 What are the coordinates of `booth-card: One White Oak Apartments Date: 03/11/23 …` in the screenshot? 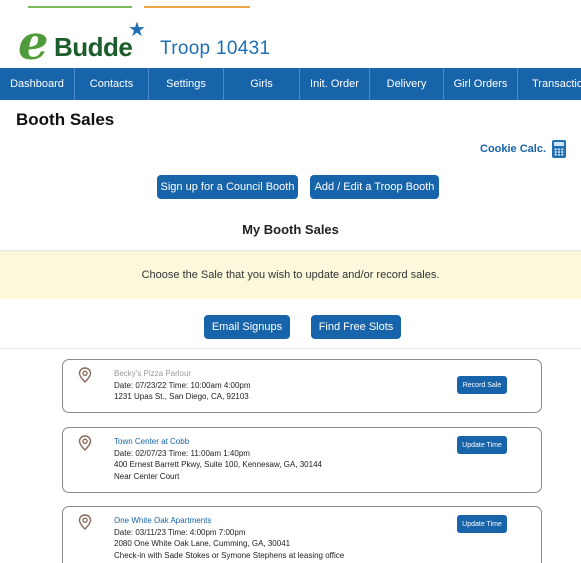 It's located at (302, 534).